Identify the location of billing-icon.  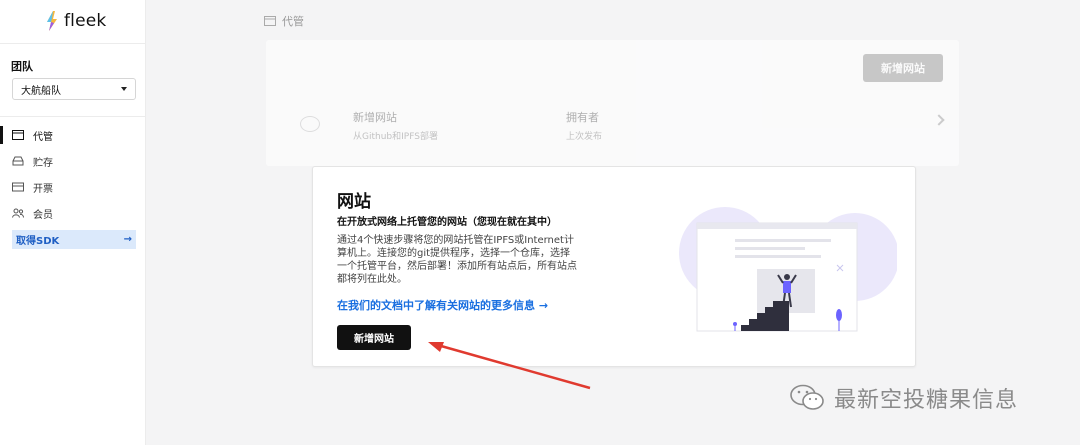
(18, 187).